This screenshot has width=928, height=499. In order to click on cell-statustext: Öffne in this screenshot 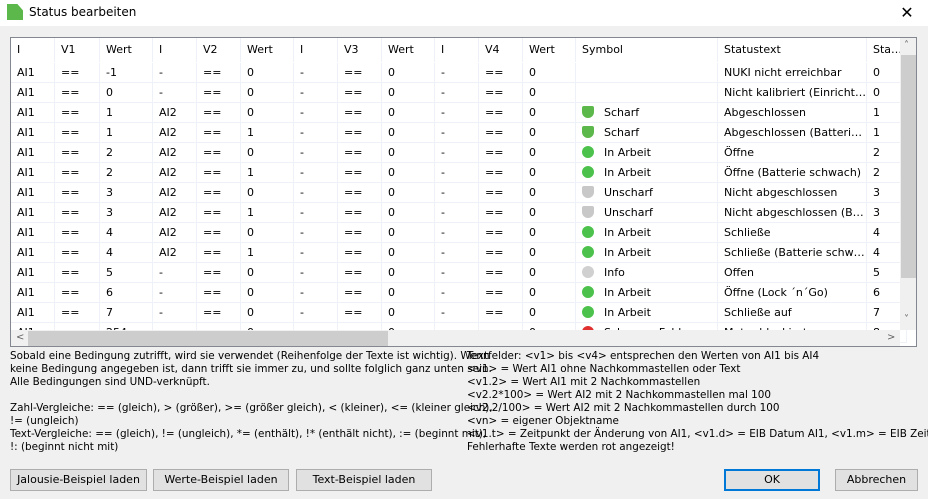, I will do `click(792, 153)`.